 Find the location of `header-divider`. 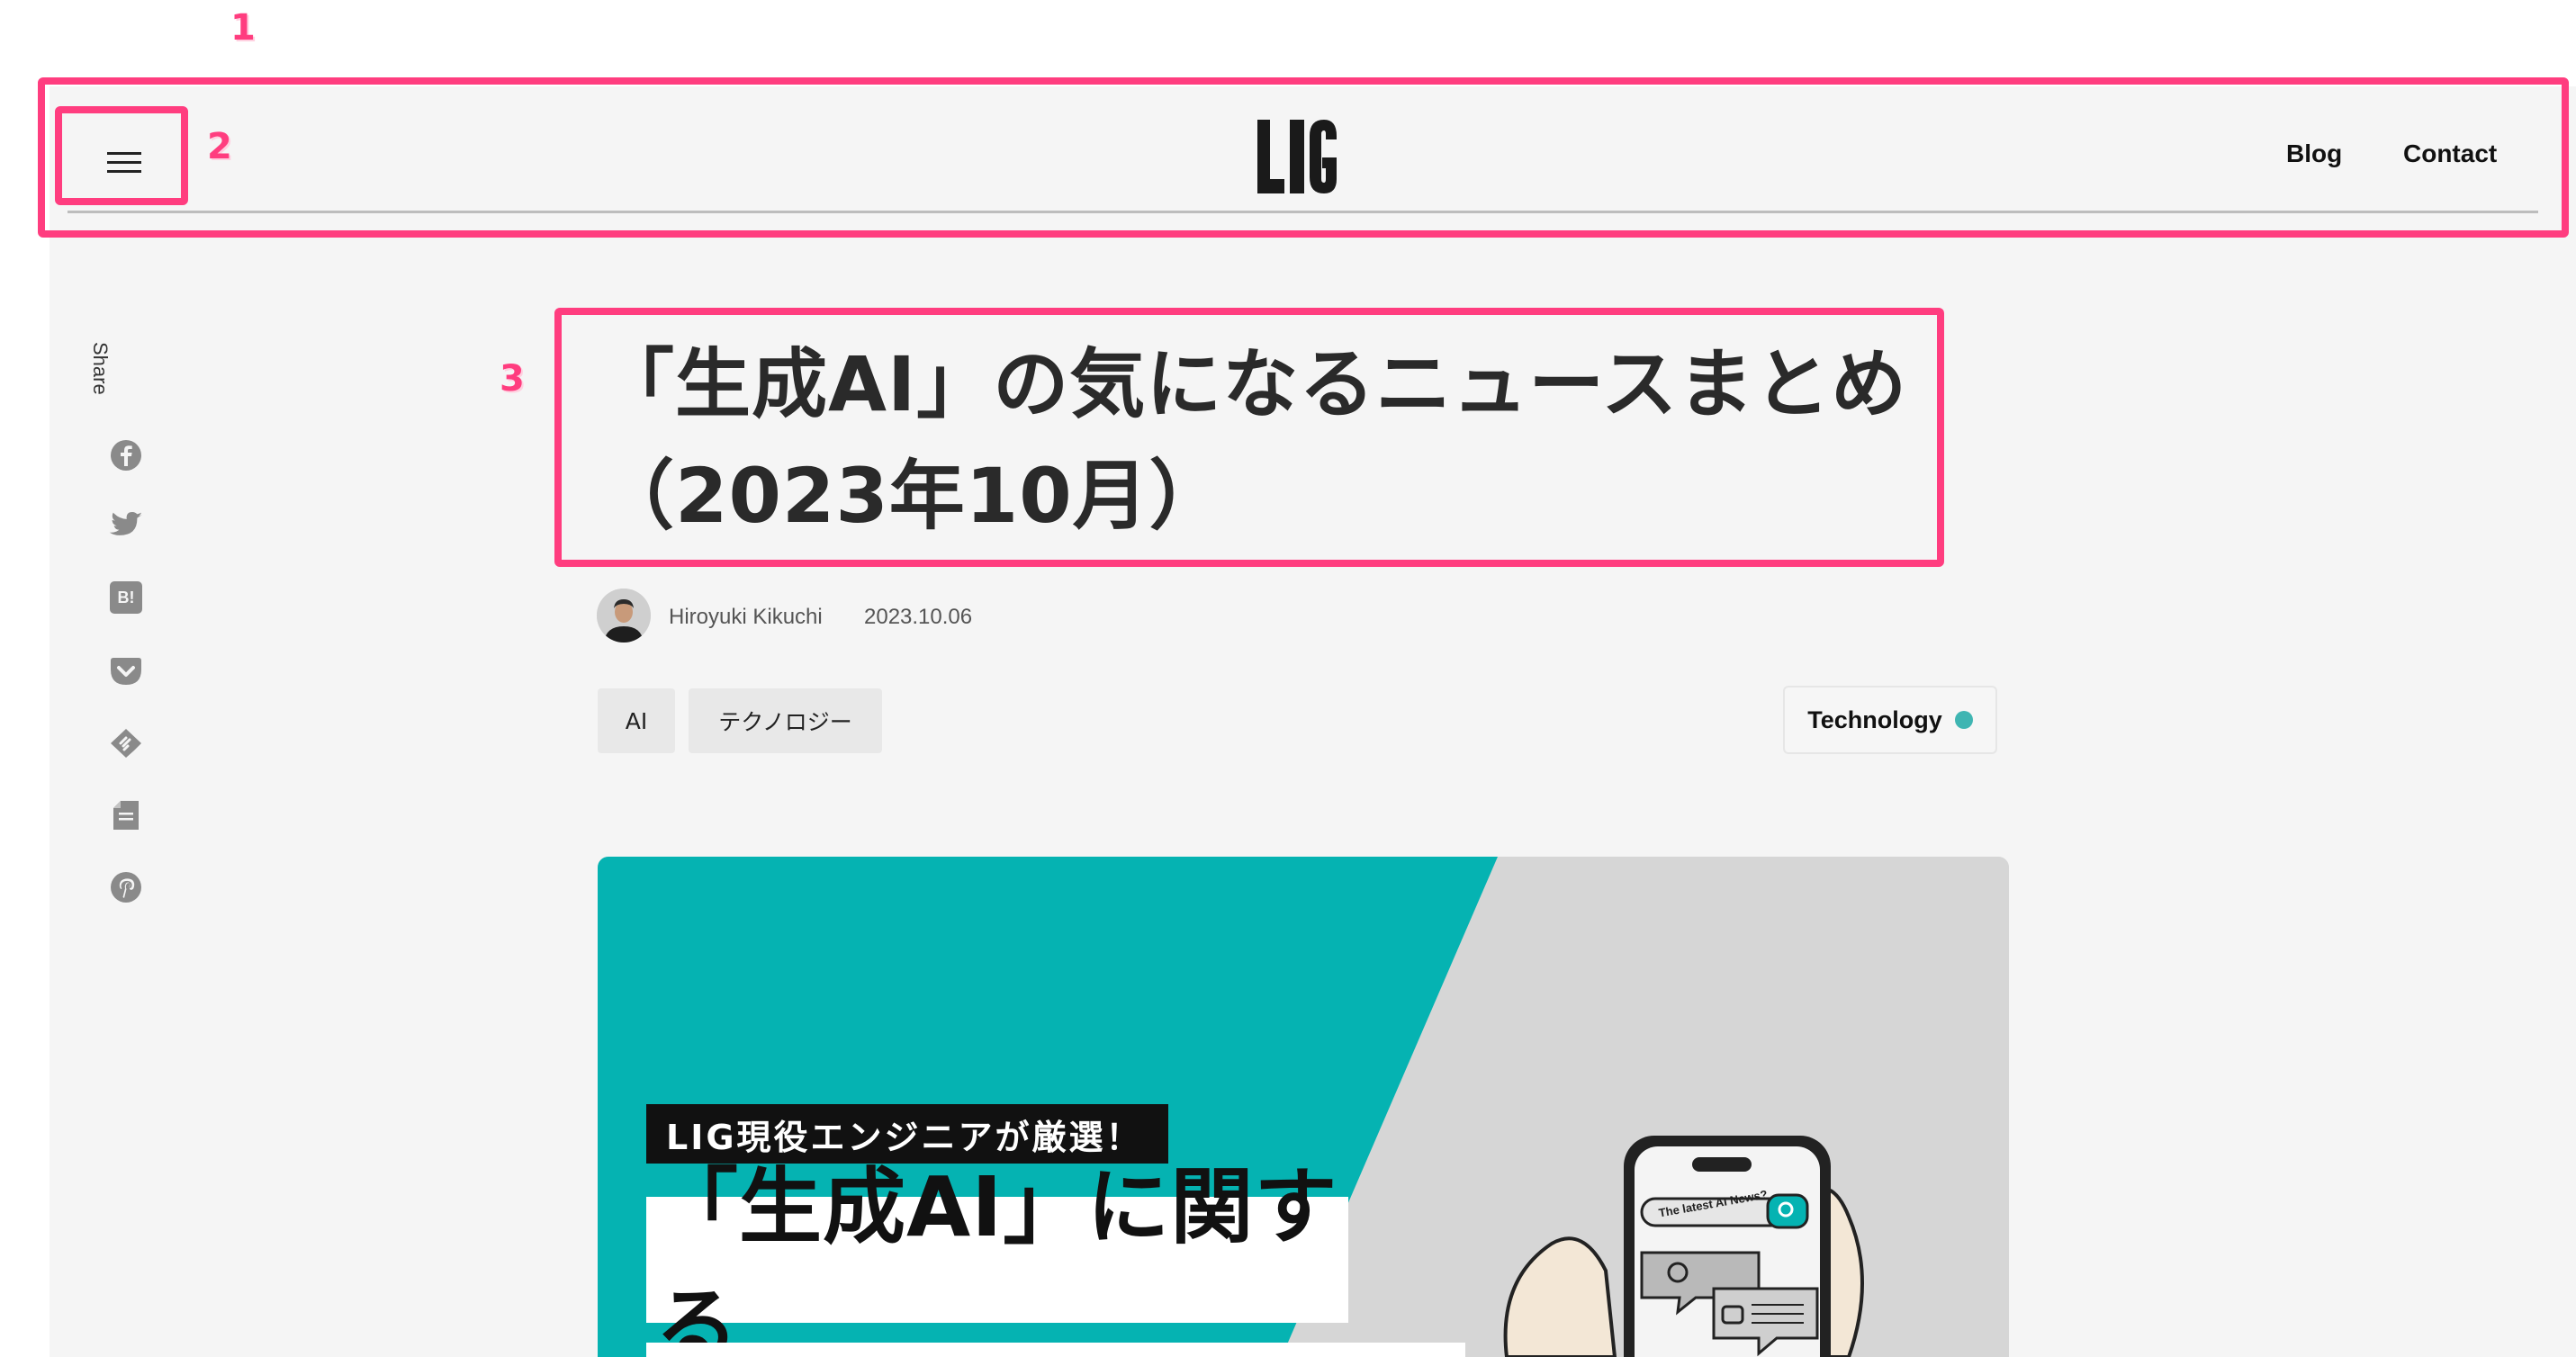

header-divider is located at coordinates (1303, 212).